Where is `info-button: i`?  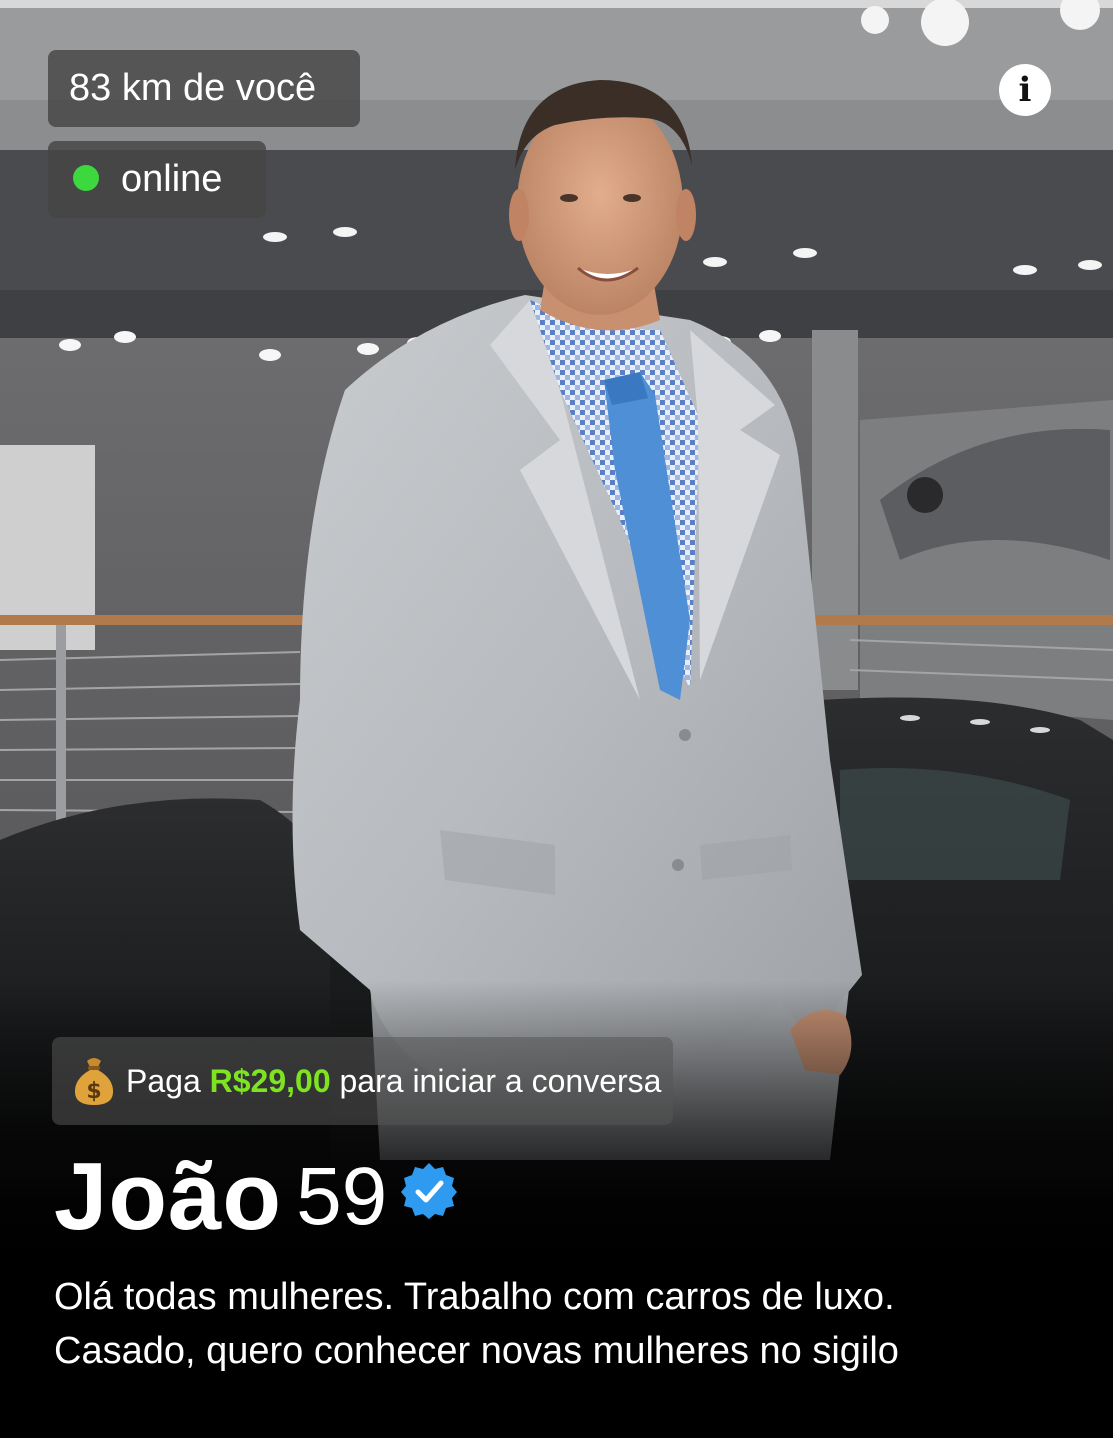 info-button: i is located at coordinates (1025, 90).